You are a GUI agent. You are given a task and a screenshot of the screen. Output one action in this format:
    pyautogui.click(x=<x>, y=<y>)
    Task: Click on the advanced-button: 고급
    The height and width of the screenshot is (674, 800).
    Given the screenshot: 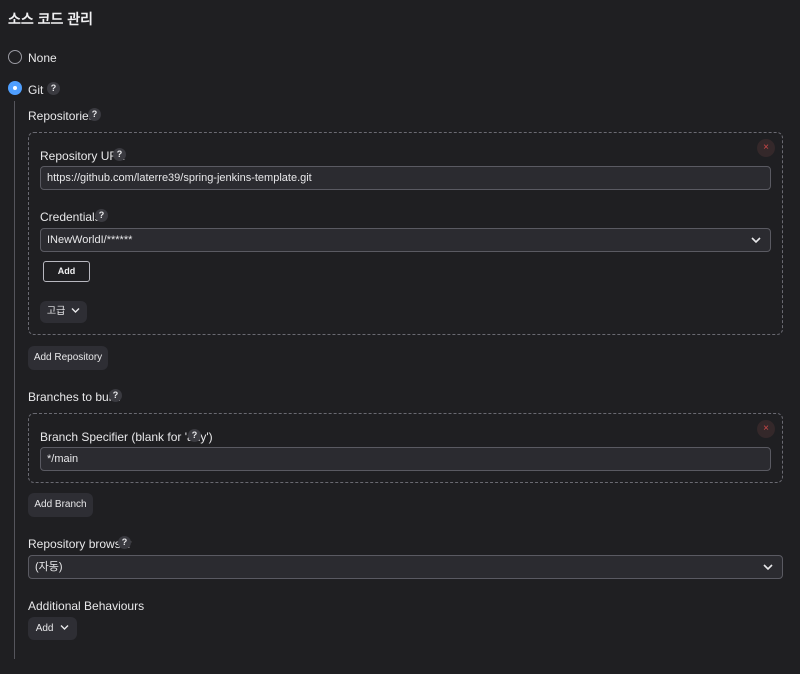 What is the action you would take?
    pyautogui.click(x=63, y=312)
    